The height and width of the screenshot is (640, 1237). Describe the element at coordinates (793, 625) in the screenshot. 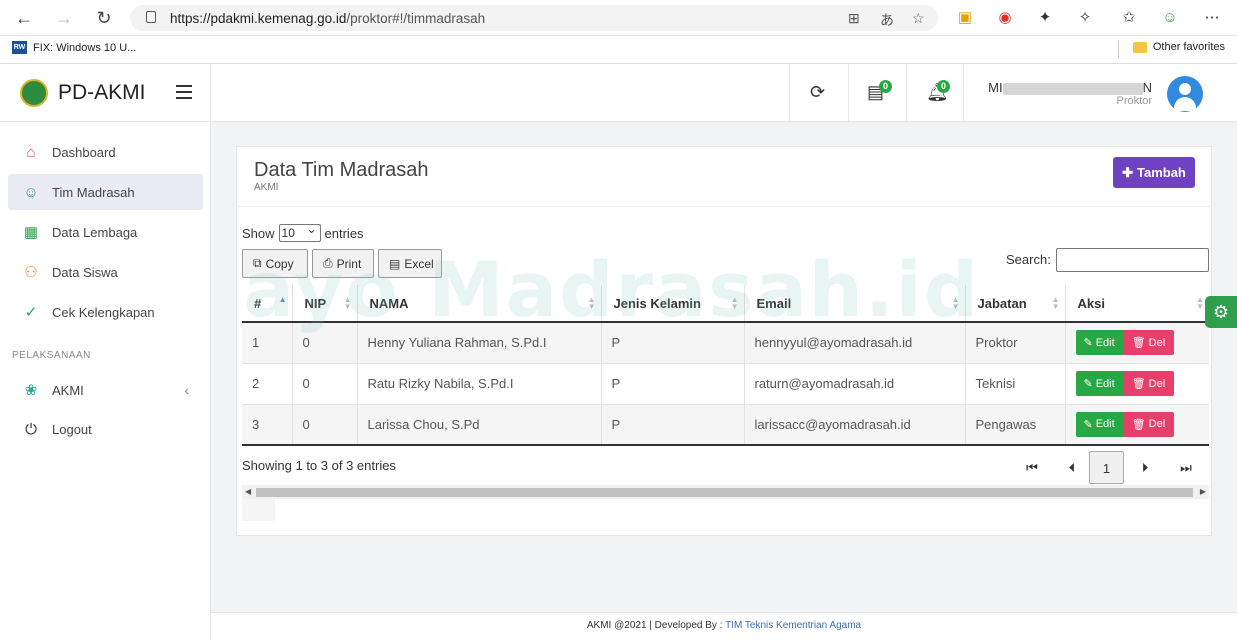

I see `footer-link: TIM Teknis Kementrian Agama` at that location.